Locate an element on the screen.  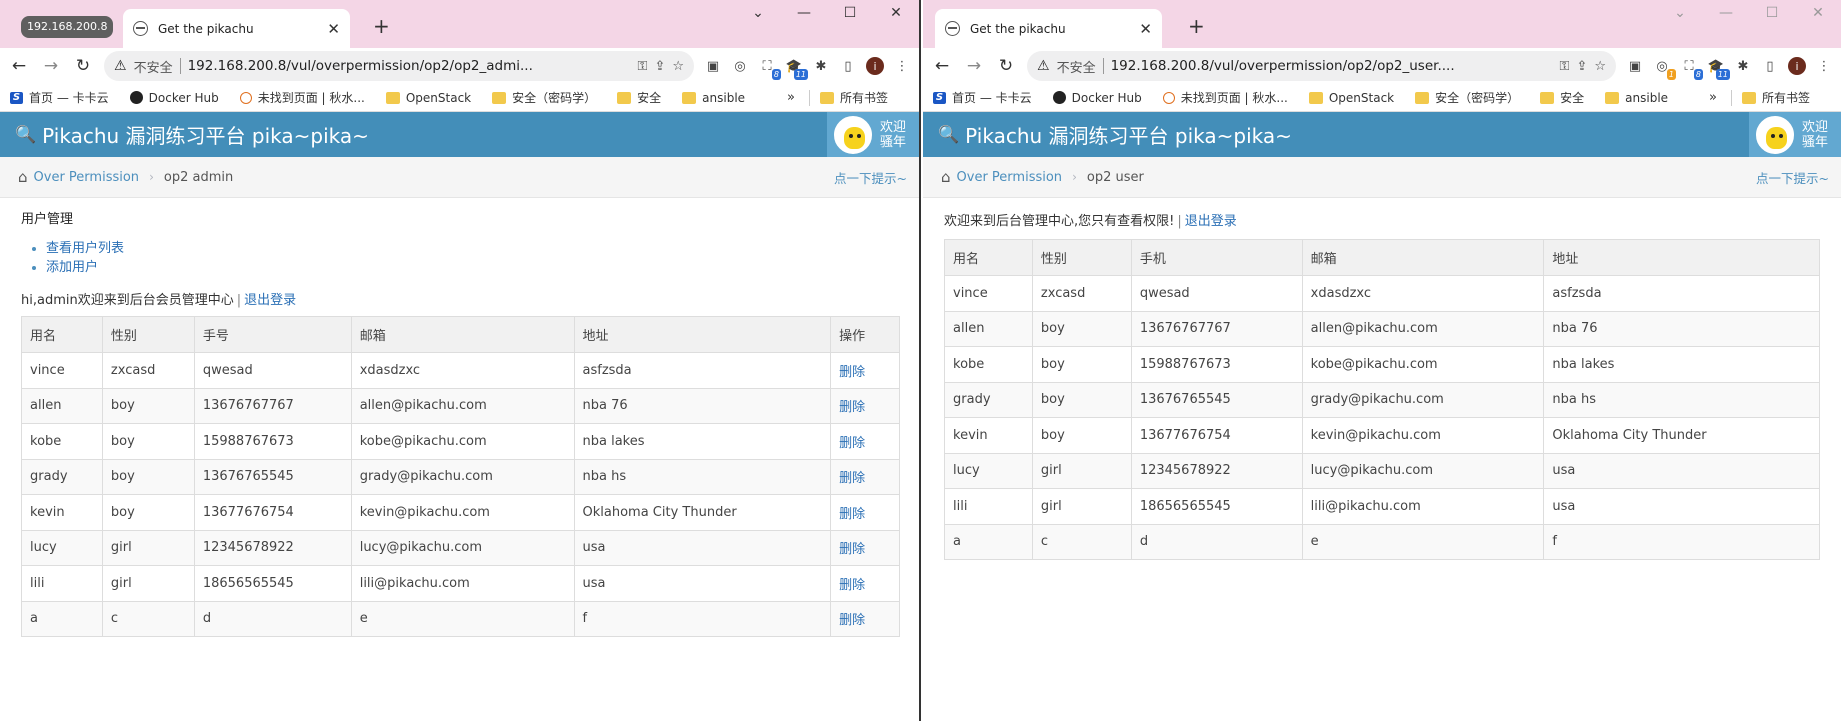
table-cell: vince is located at coordinates (988, 293).